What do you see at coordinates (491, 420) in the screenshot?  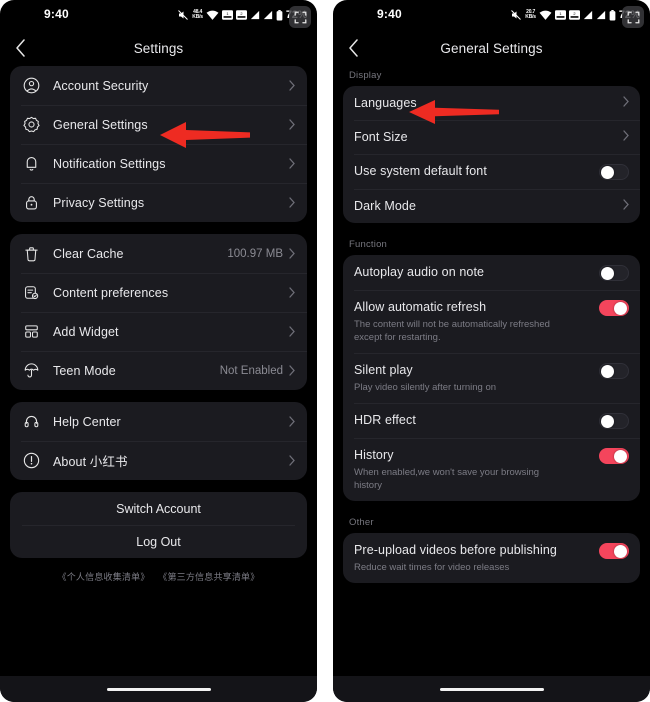 I see `setting-row-hdr-effect: HDR effect` at bounding box center [491, 420].